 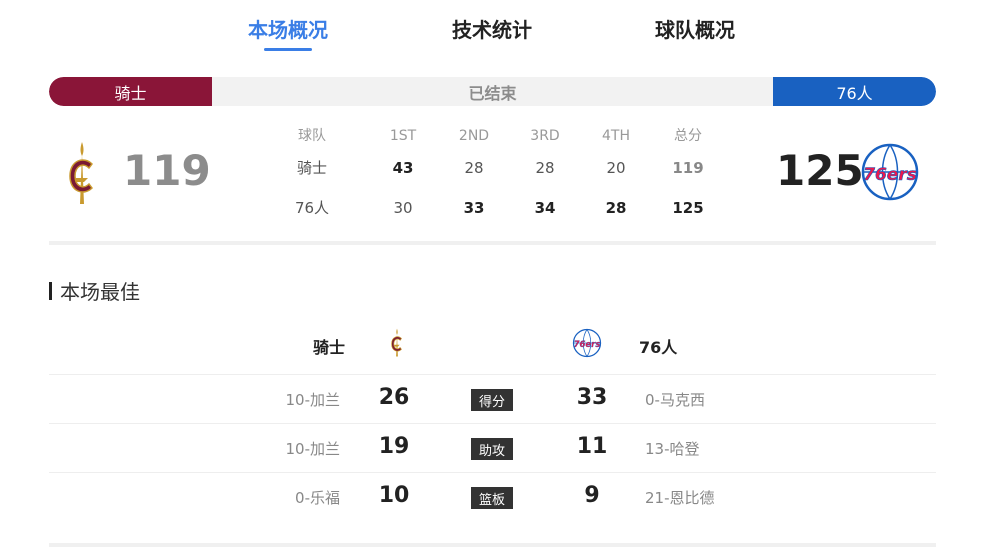 What do you see at coordinates (688, 208) in the screenshot?
I see `row-total: 125` at bounding box center [688, 208].